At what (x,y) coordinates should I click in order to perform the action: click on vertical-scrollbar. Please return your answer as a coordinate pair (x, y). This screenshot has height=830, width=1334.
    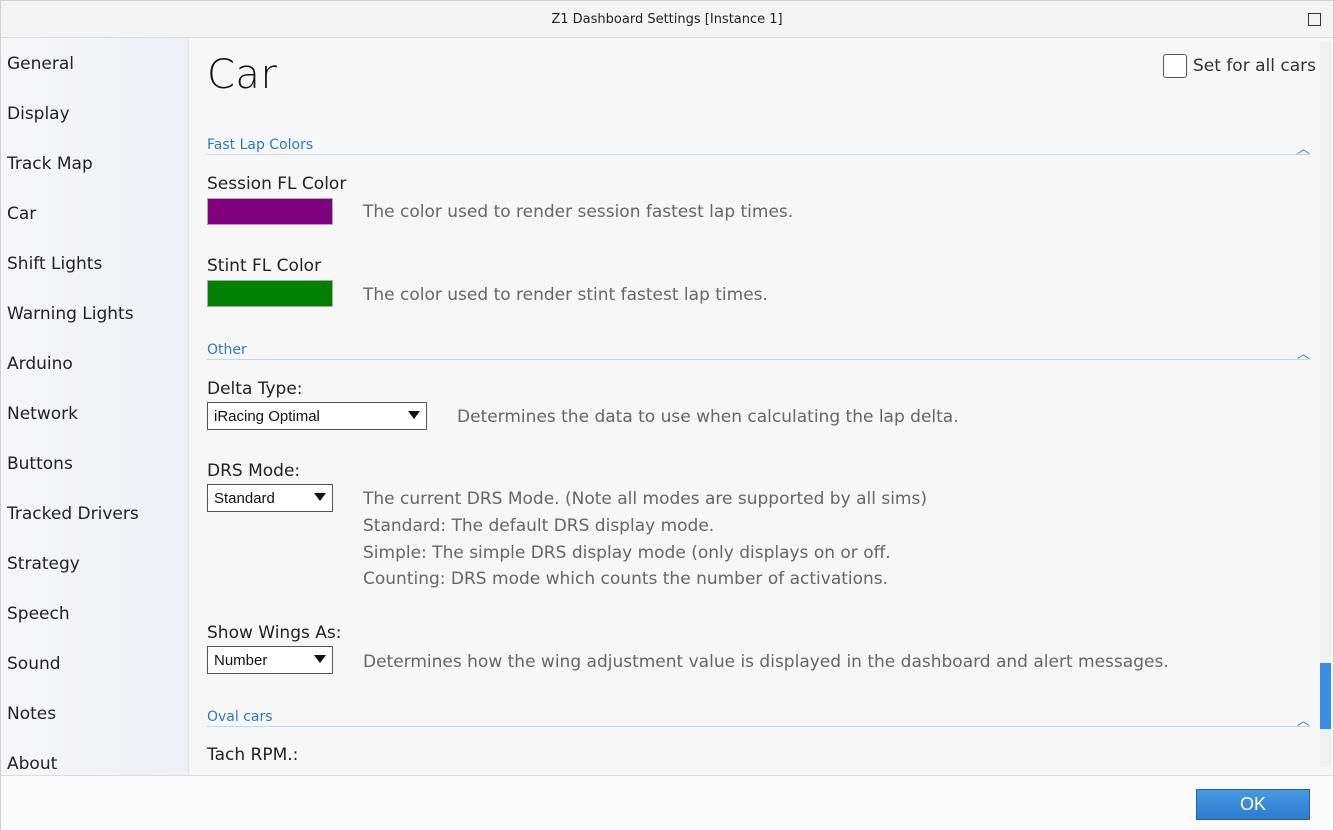
    Looking at the image, I should click on (1325, 404).